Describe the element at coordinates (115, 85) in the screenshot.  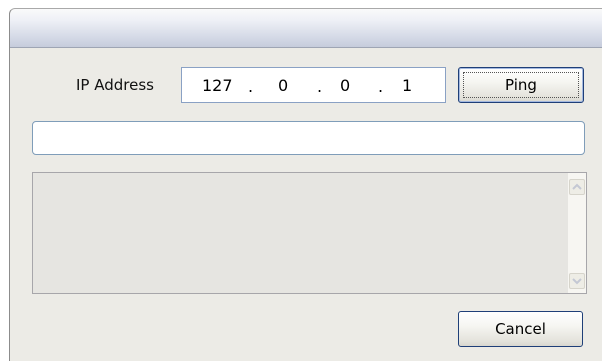
I see `ip-address-label: IP Address` at that location.